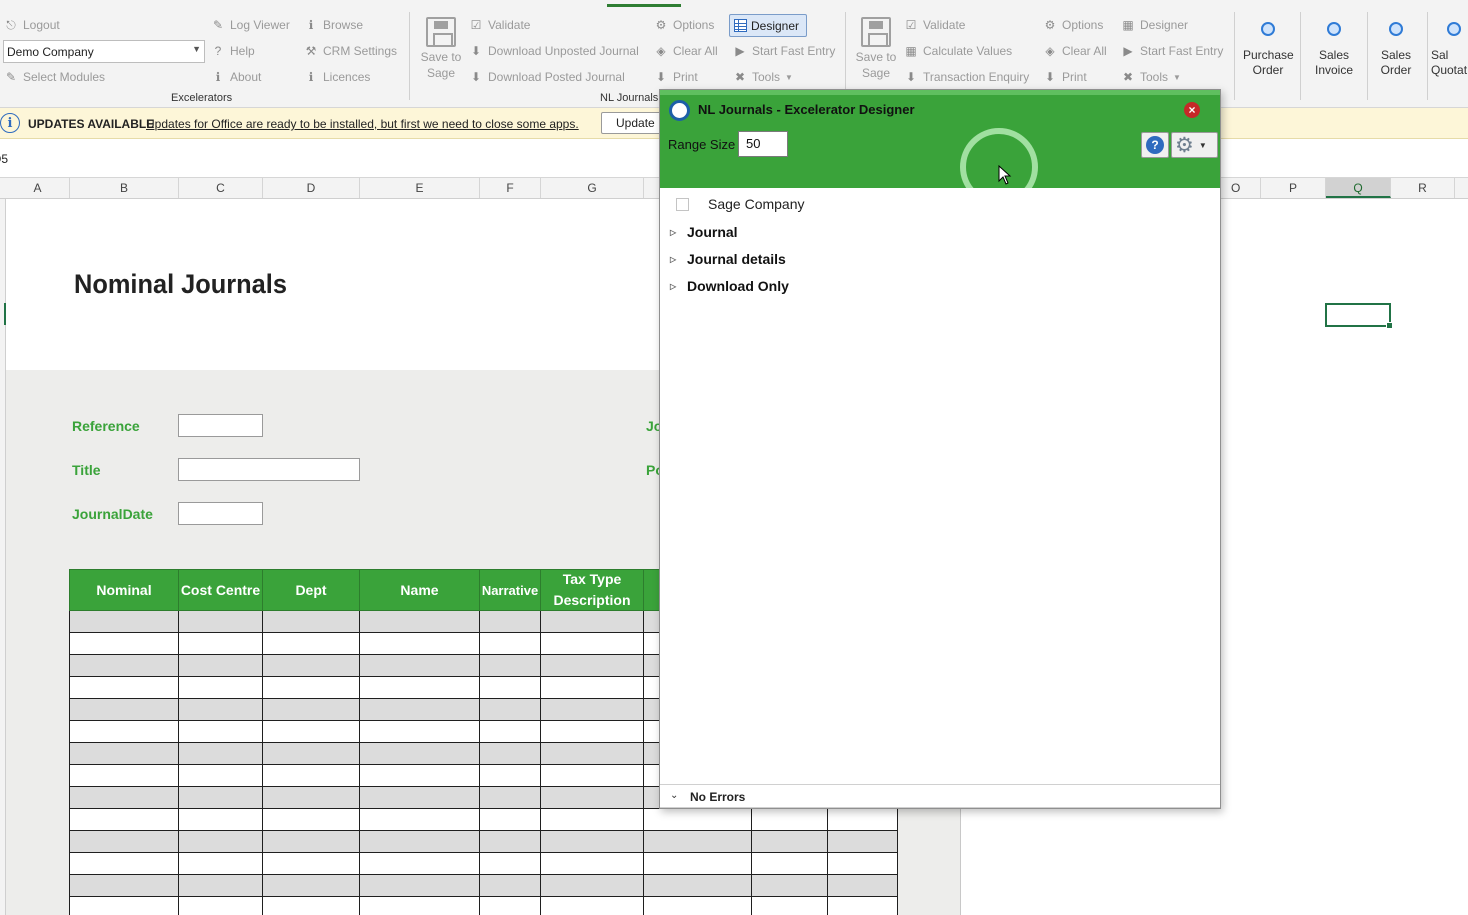 The width and height of the screenshot is (1468, 915). I want to click on purchase-order-button: Purchase Order, so click(1268, 50).